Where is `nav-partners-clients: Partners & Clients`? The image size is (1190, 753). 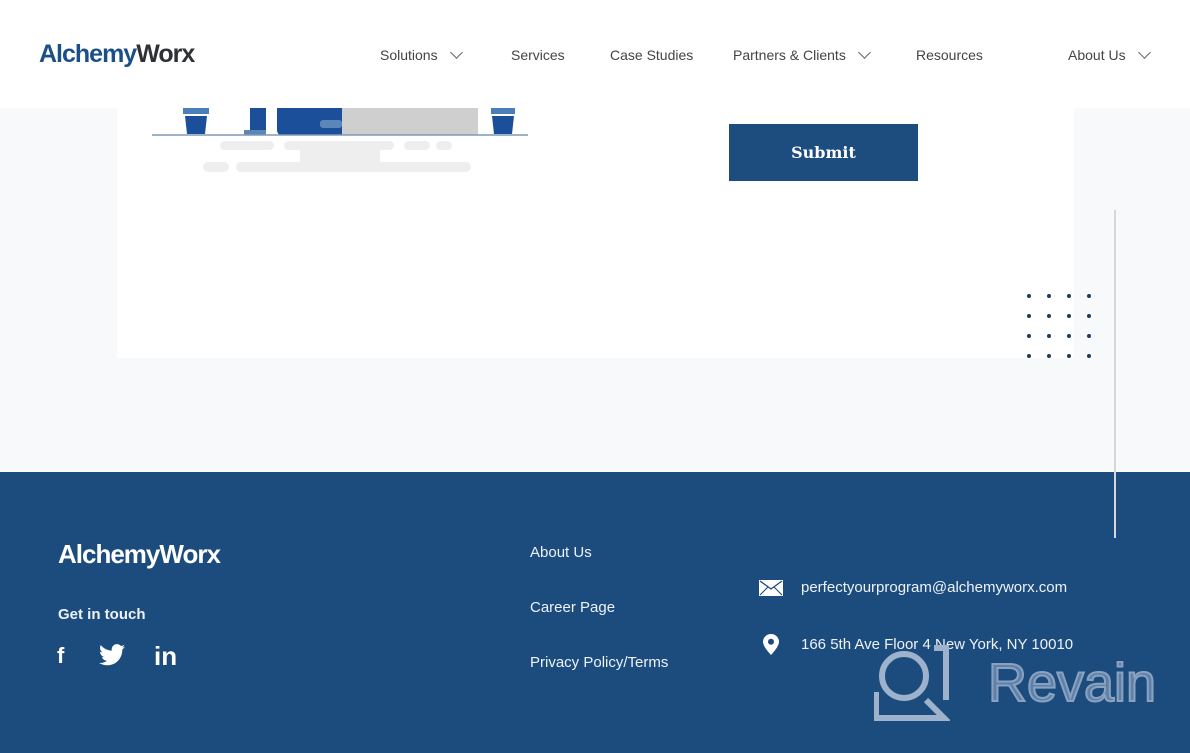
nav-partners-clients: Partners & Clients is located at coordinates (802, 54).